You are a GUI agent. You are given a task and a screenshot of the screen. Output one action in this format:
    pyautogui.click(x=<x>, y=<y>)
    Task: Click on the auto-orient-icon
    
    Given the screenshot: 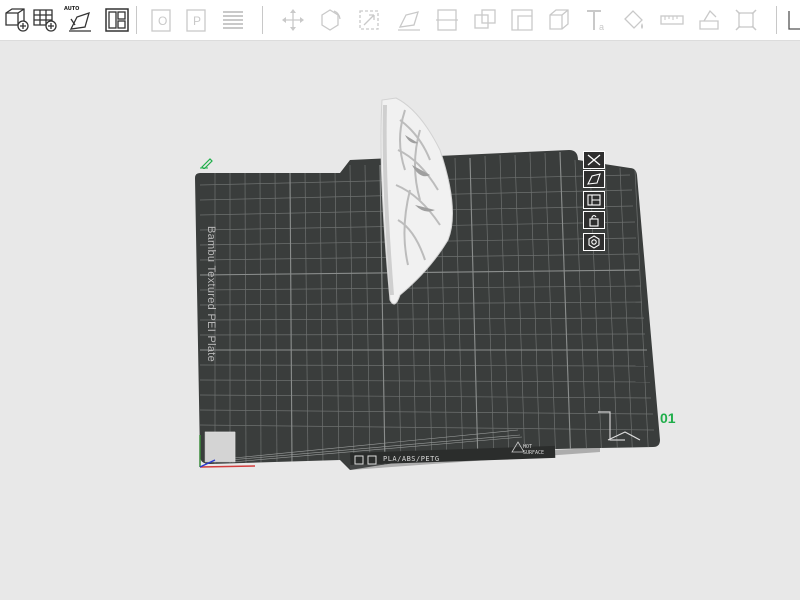 What is the action you would take?
    pyautogui.click(x=80, y=20)
    